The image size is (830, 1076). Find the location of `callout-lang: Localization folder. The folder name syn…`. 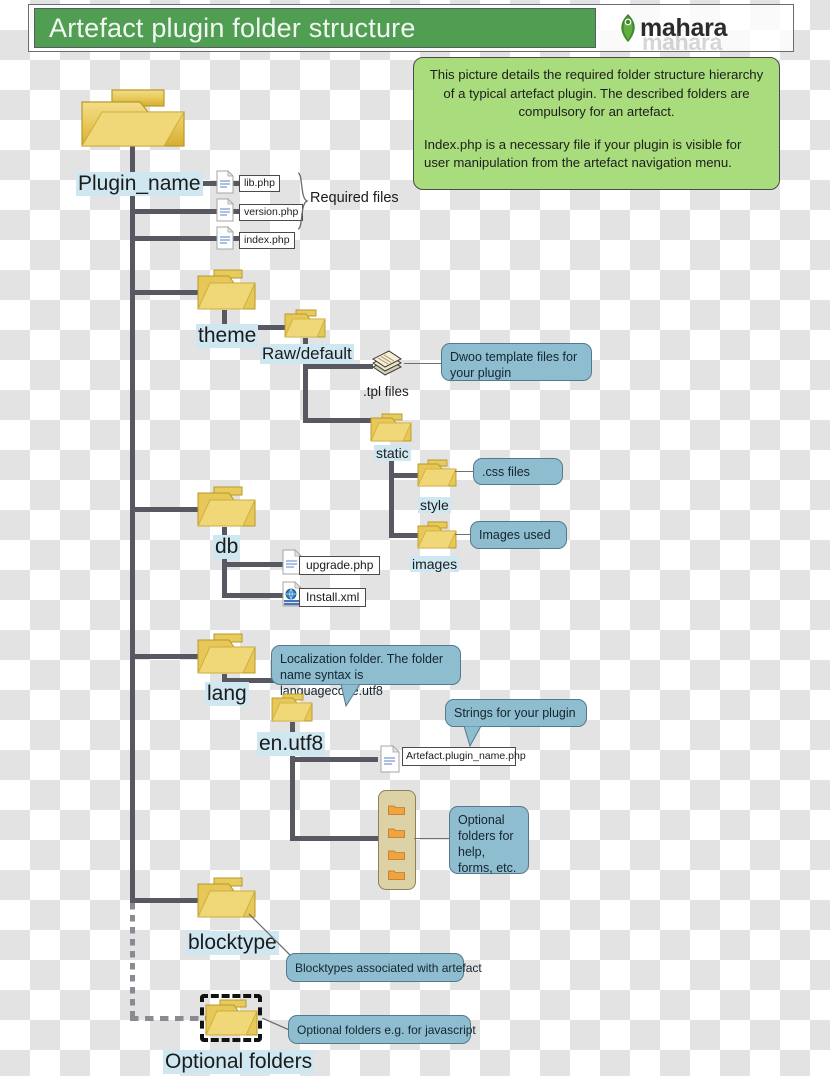

callout-lang: Localization folder. The folder name syn… is located at coordinates (366, 671).